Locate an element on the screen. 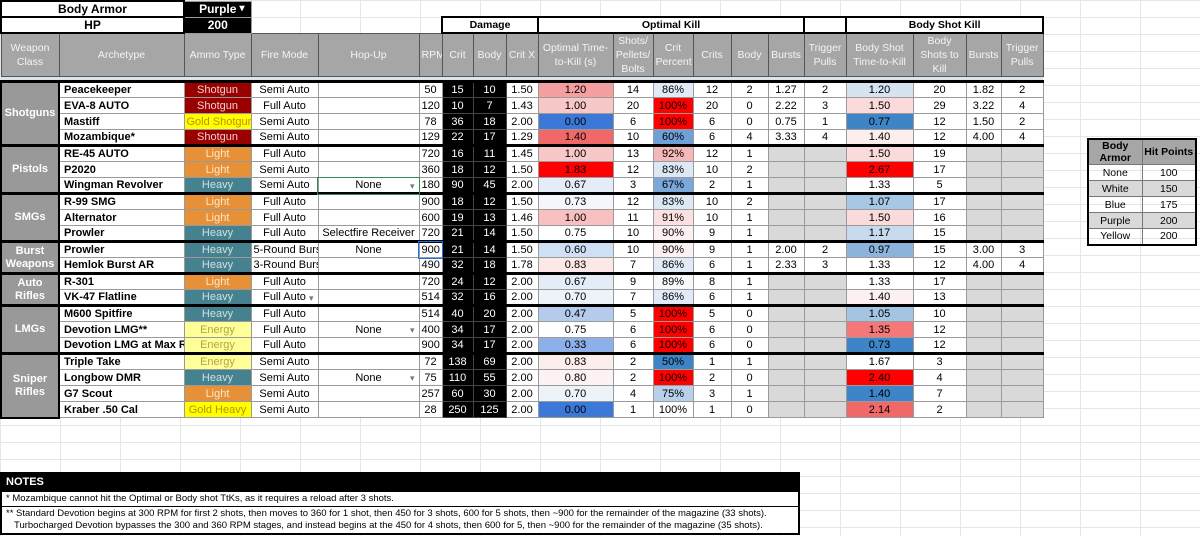 This screenshot has width=1200, height=536. archetype-cell: EVA-8 AUTO is located at coordinates (121, 105).